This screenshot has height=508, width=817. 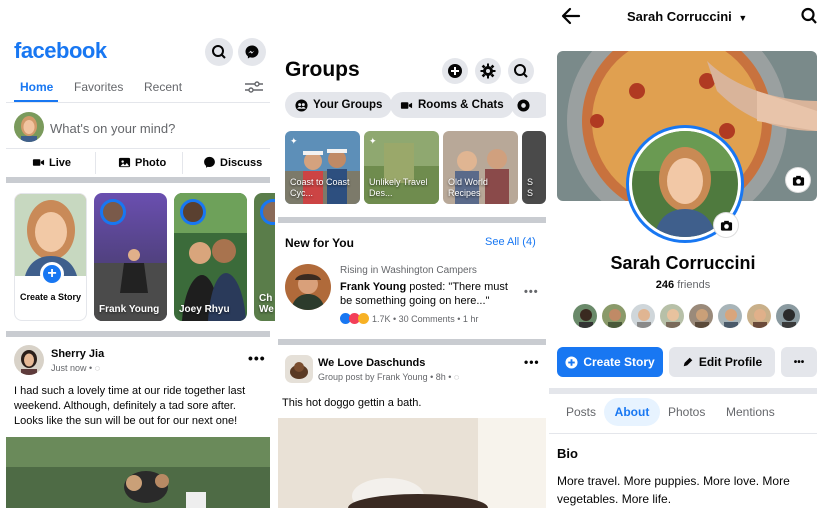 I want to click on create-story-card: + Create a Story, so click(x=50, y=257).